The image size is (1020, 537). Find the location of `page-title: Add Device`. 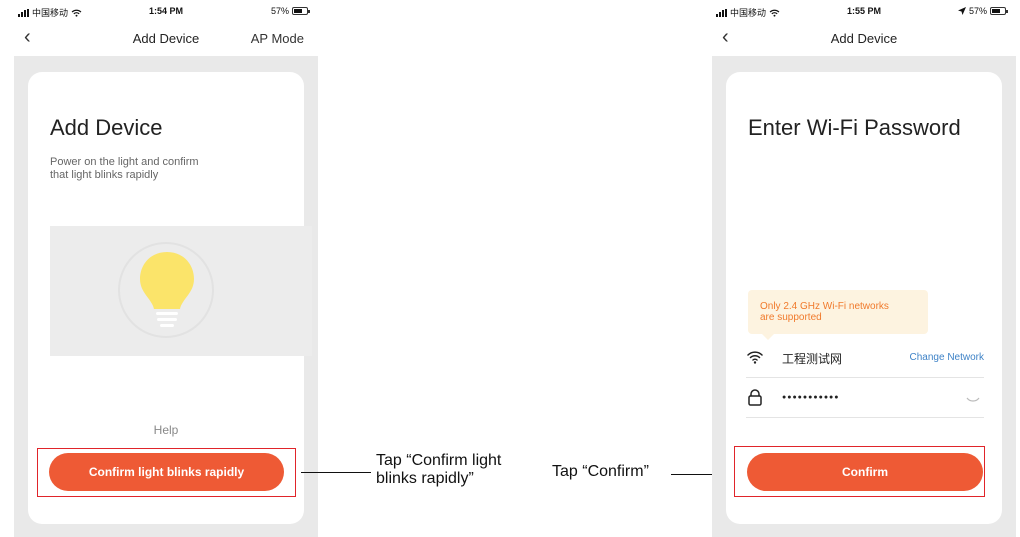

page-title: Add Device is located at coordinates (106, 127).